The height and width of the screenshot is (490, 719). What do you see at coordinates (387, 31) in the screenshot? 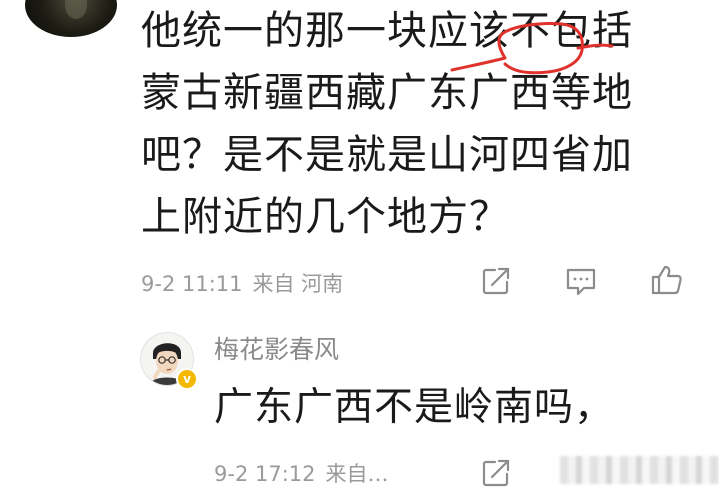
I see `comment-line: 他统一的那一块应该不包括` at bounding box center [387, 31].